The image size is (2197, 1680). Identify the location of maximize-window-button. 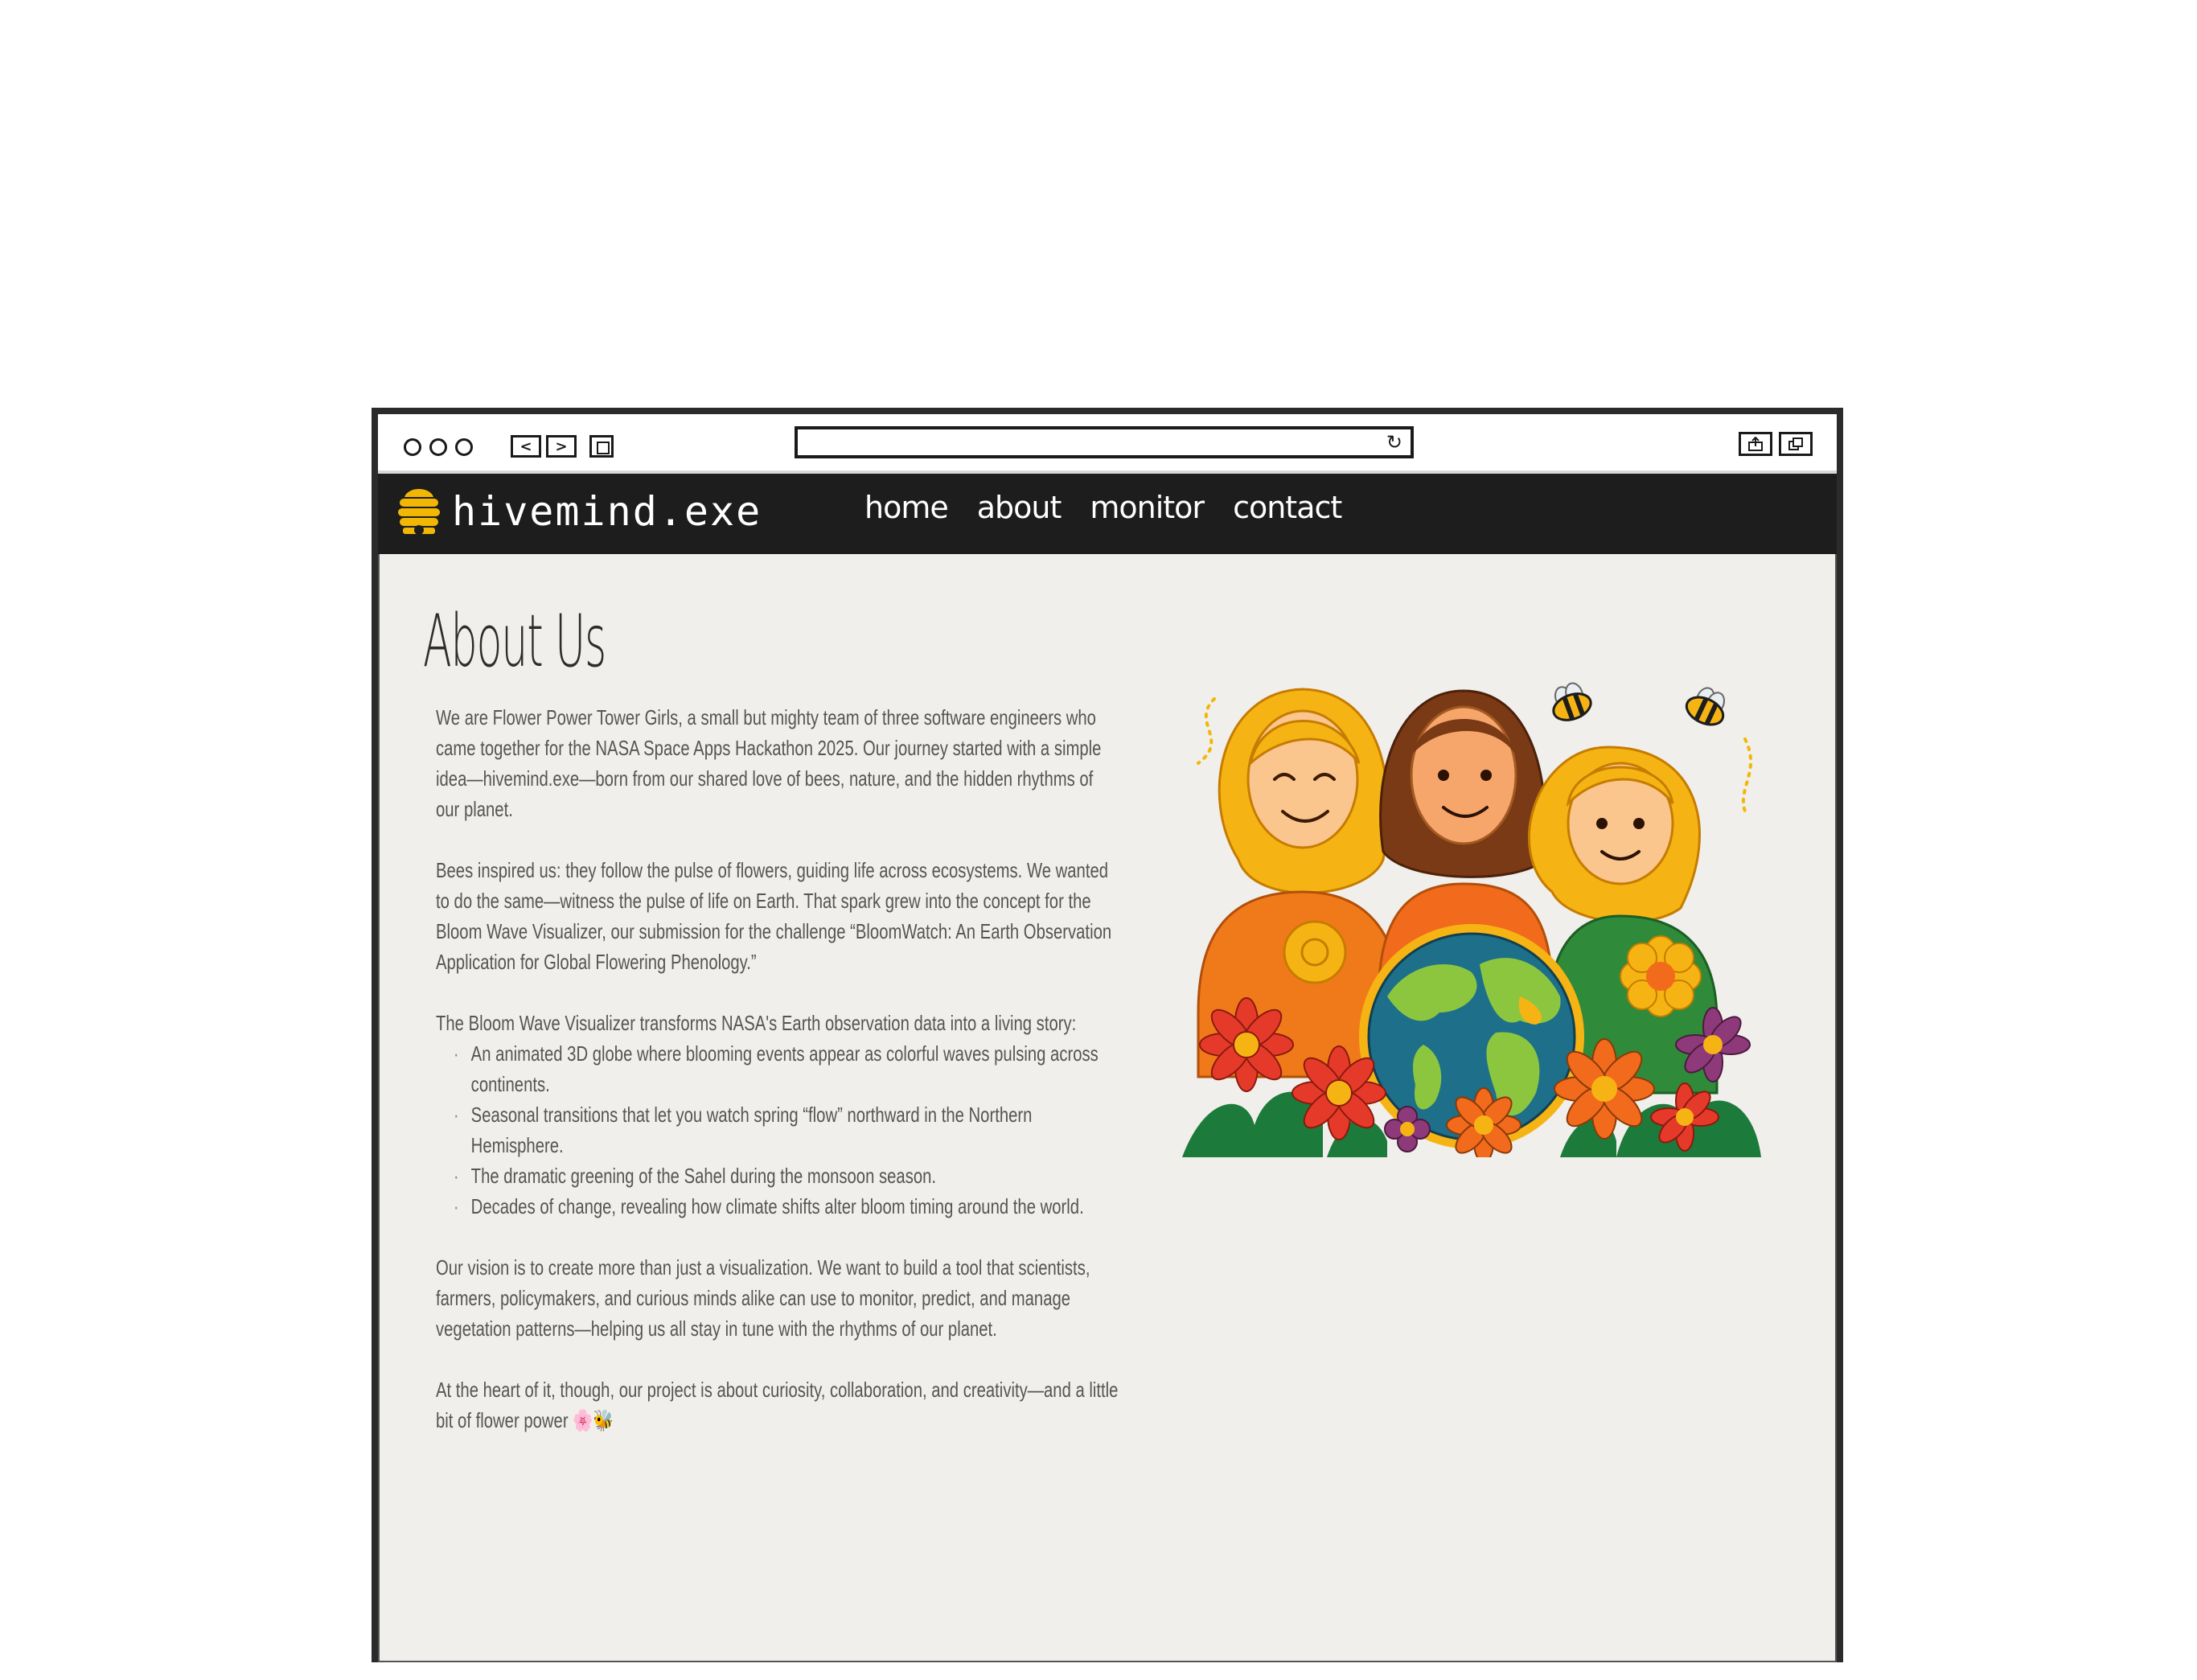
(464, 447).